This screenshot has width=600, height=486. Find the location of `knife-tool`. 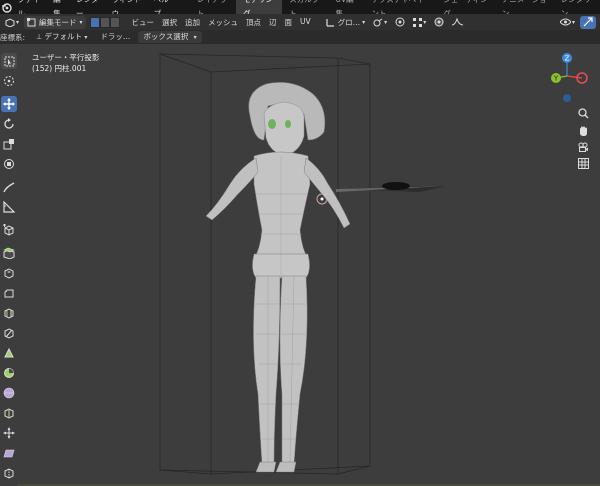

knife-tool is located at coordinates (9, 333).